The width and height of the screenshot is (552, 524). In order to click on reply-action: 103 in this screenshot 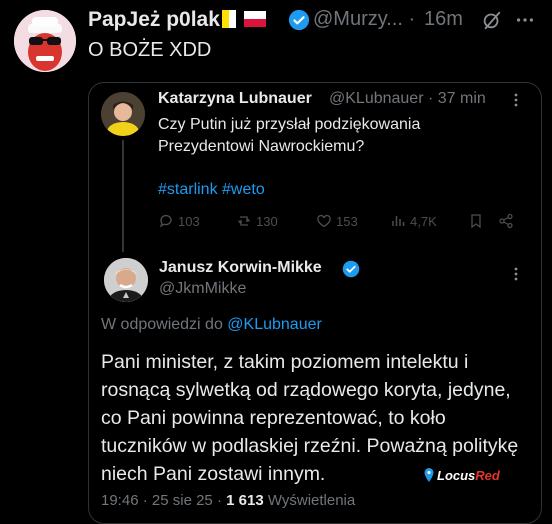, I will do `click(179, 221)`.